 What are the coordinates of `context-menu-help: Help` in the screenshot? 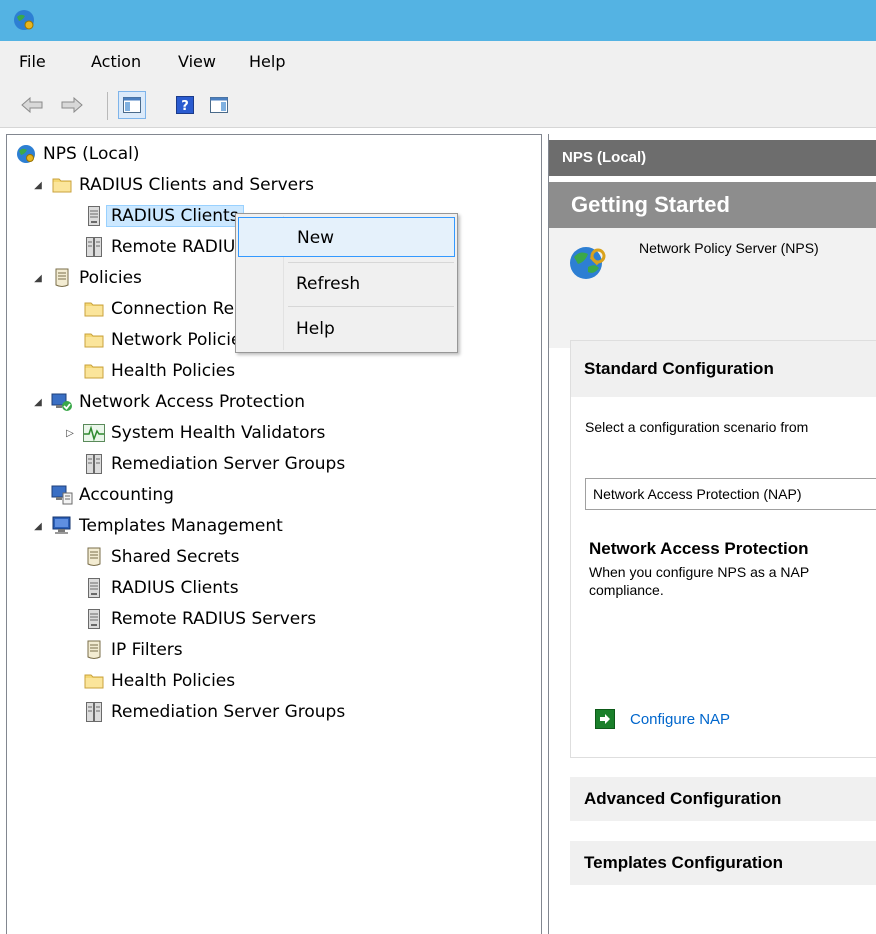 It's located at (346, 329).